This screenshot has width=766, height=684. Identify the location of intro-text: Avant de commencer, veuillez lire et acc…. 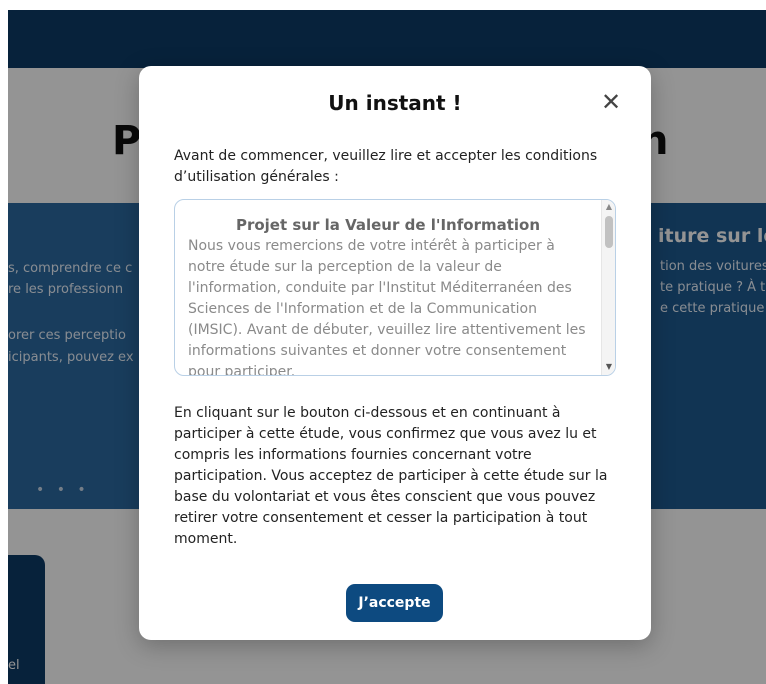
(386, 166).